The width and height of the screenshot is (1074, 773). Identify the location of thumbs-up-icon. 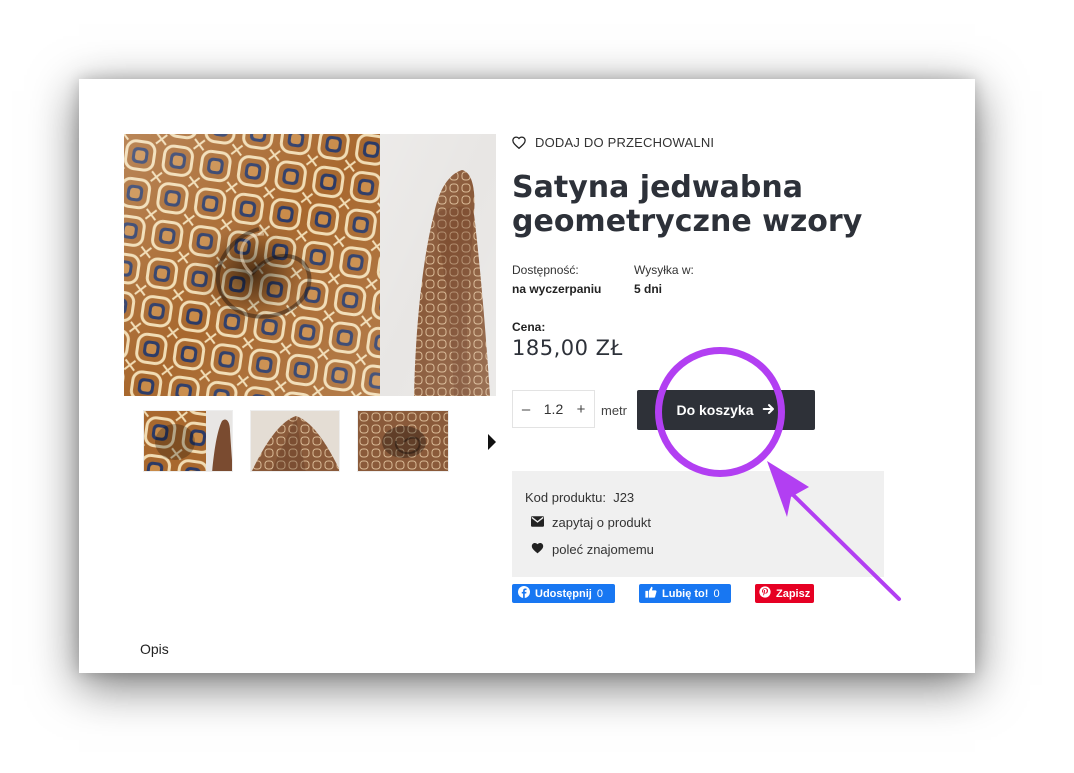
(651, 593).